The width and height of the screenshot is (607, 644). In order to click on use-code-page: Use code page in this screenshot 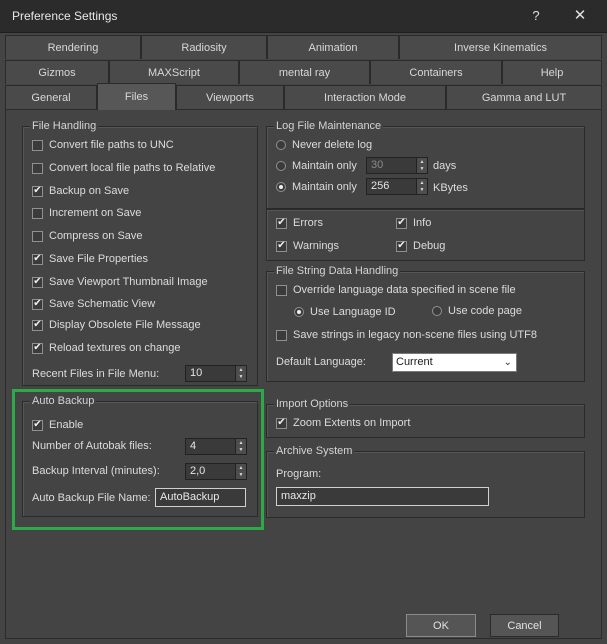, I will do `click(477, 311)`.